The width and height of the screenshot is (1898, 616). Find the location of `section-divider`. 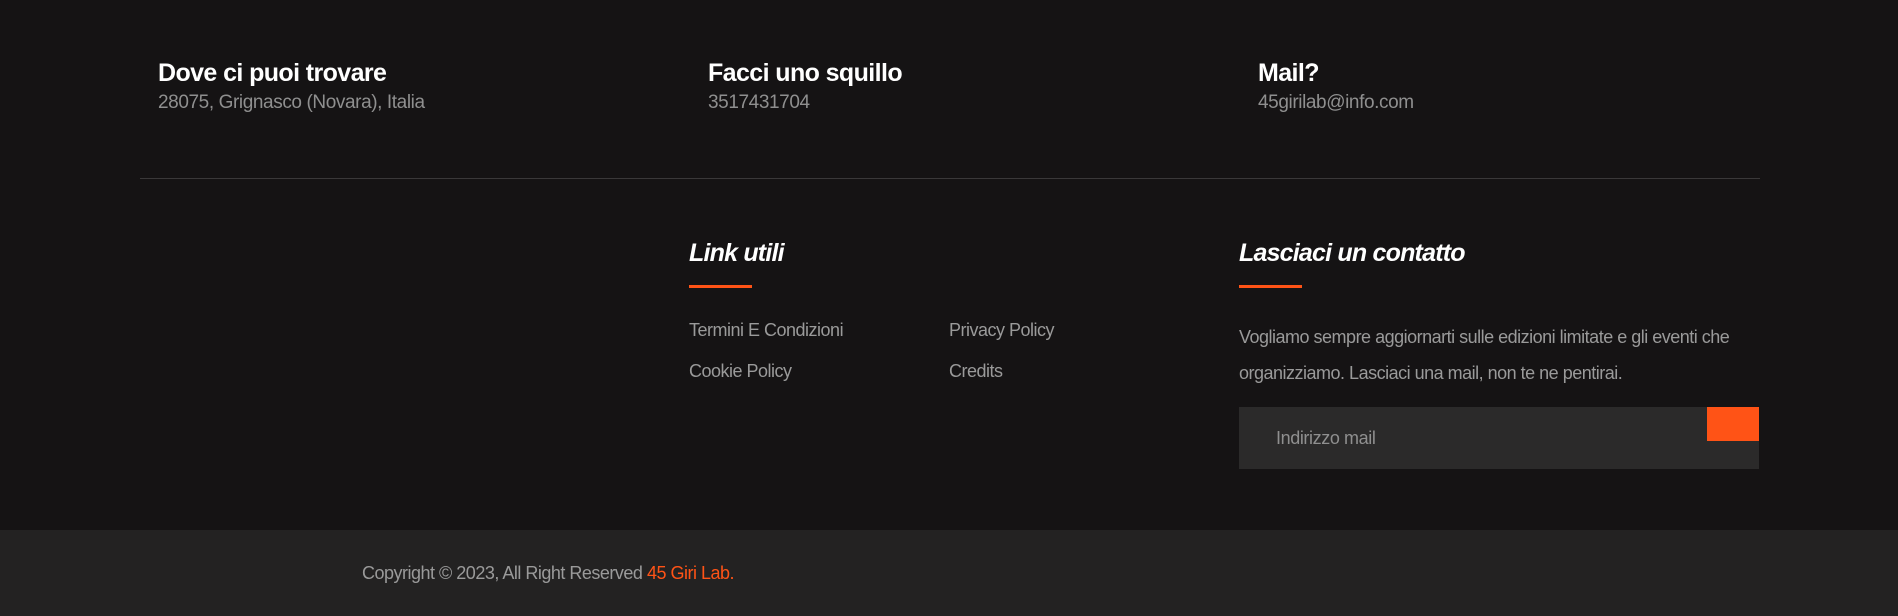

section-divider is located at coordinates (950, 178).